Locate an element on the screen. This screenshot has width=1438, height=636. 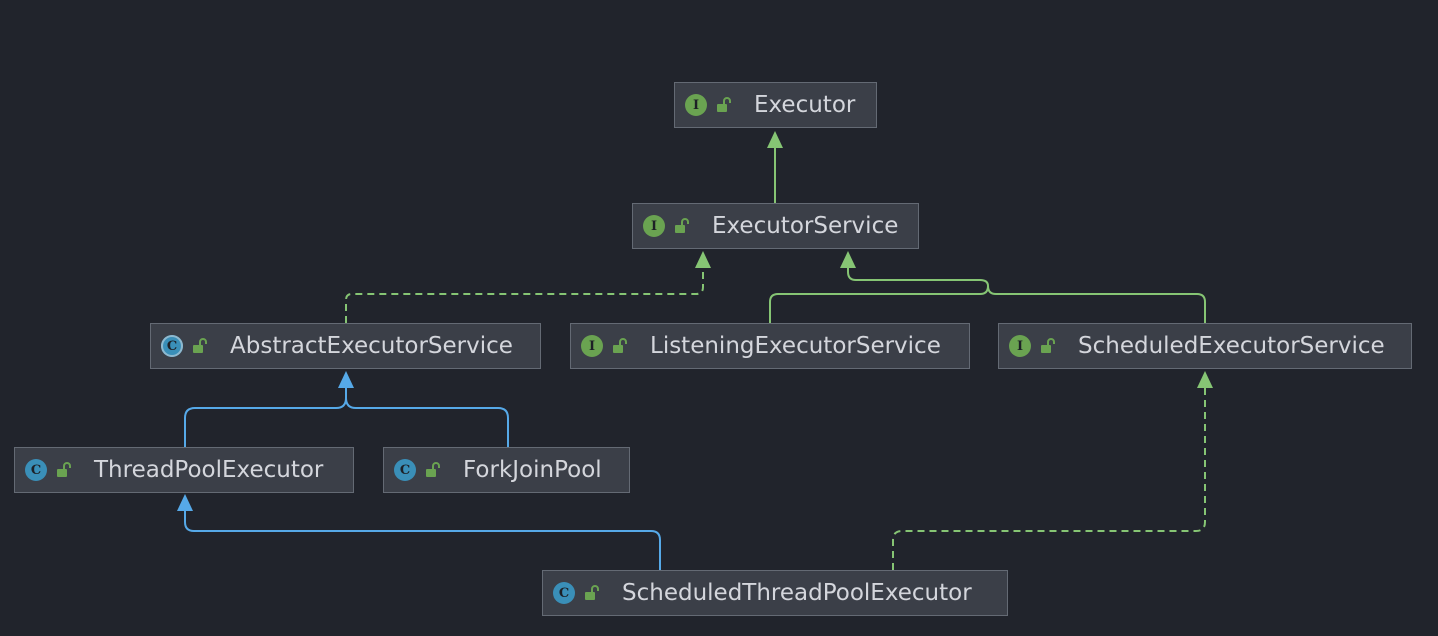
edge-threadpoolexecutor-abstractexecutorservice is located at coordinates (265, 417).